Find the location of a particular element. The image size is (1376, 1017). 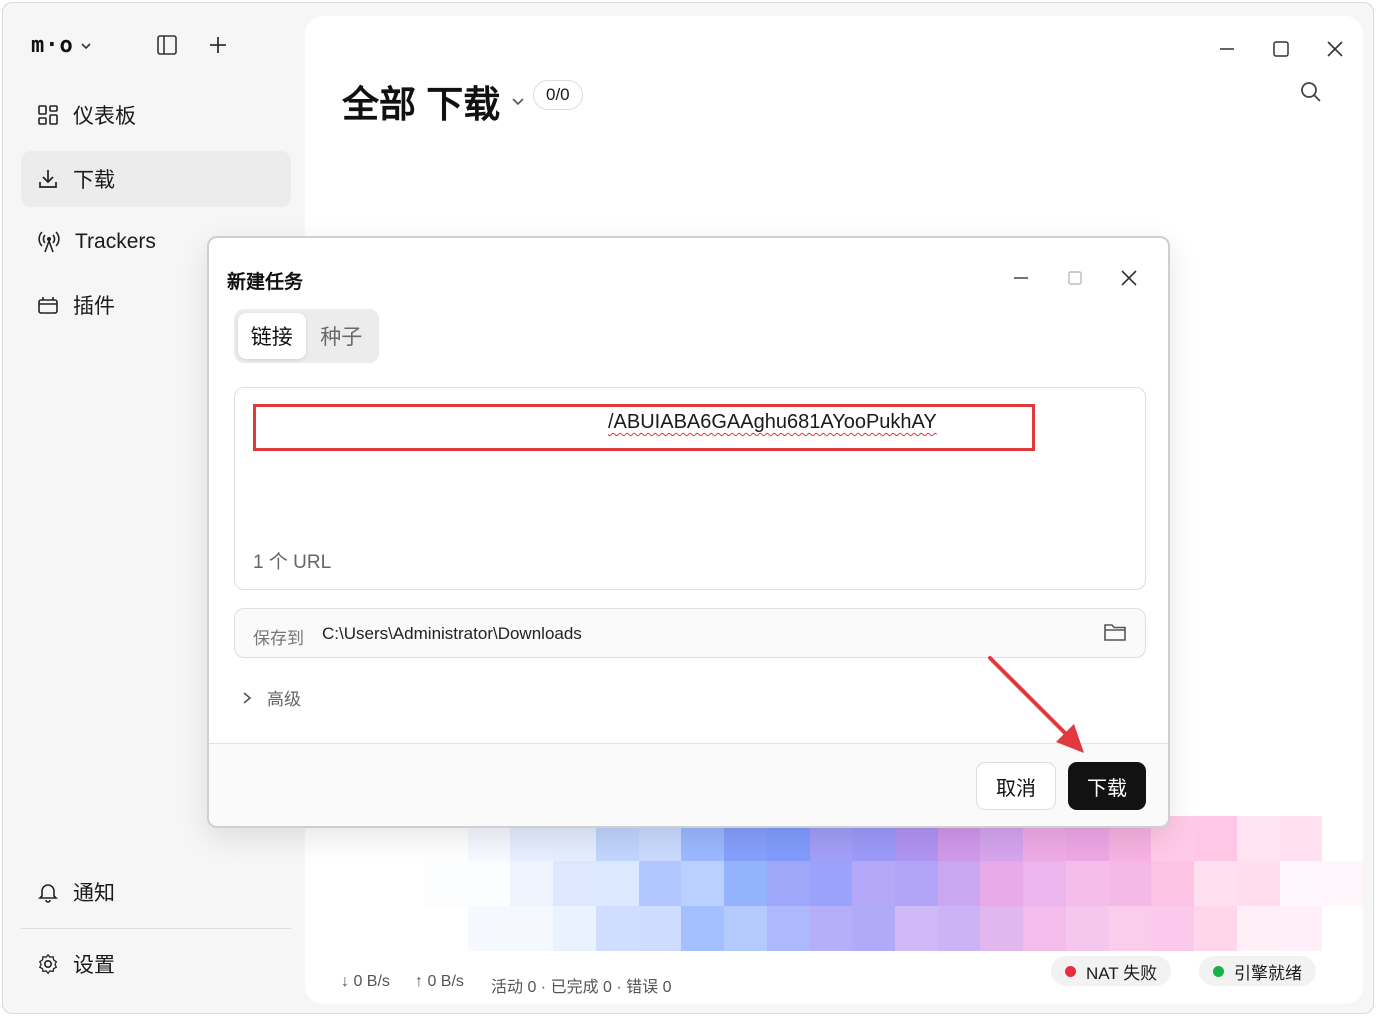

dashboard-icon is located at coordinates (48, 115).